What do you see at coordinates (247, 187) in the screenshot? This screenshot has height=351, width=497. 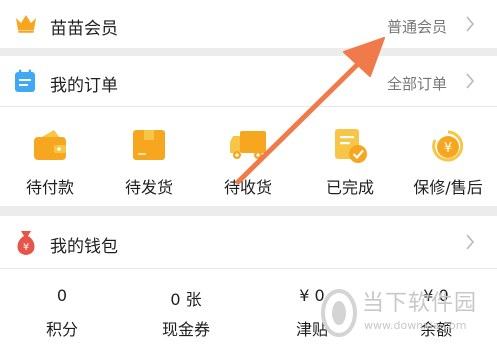 I see `order-status-label: 待收货` at bounding box center [247, 187].